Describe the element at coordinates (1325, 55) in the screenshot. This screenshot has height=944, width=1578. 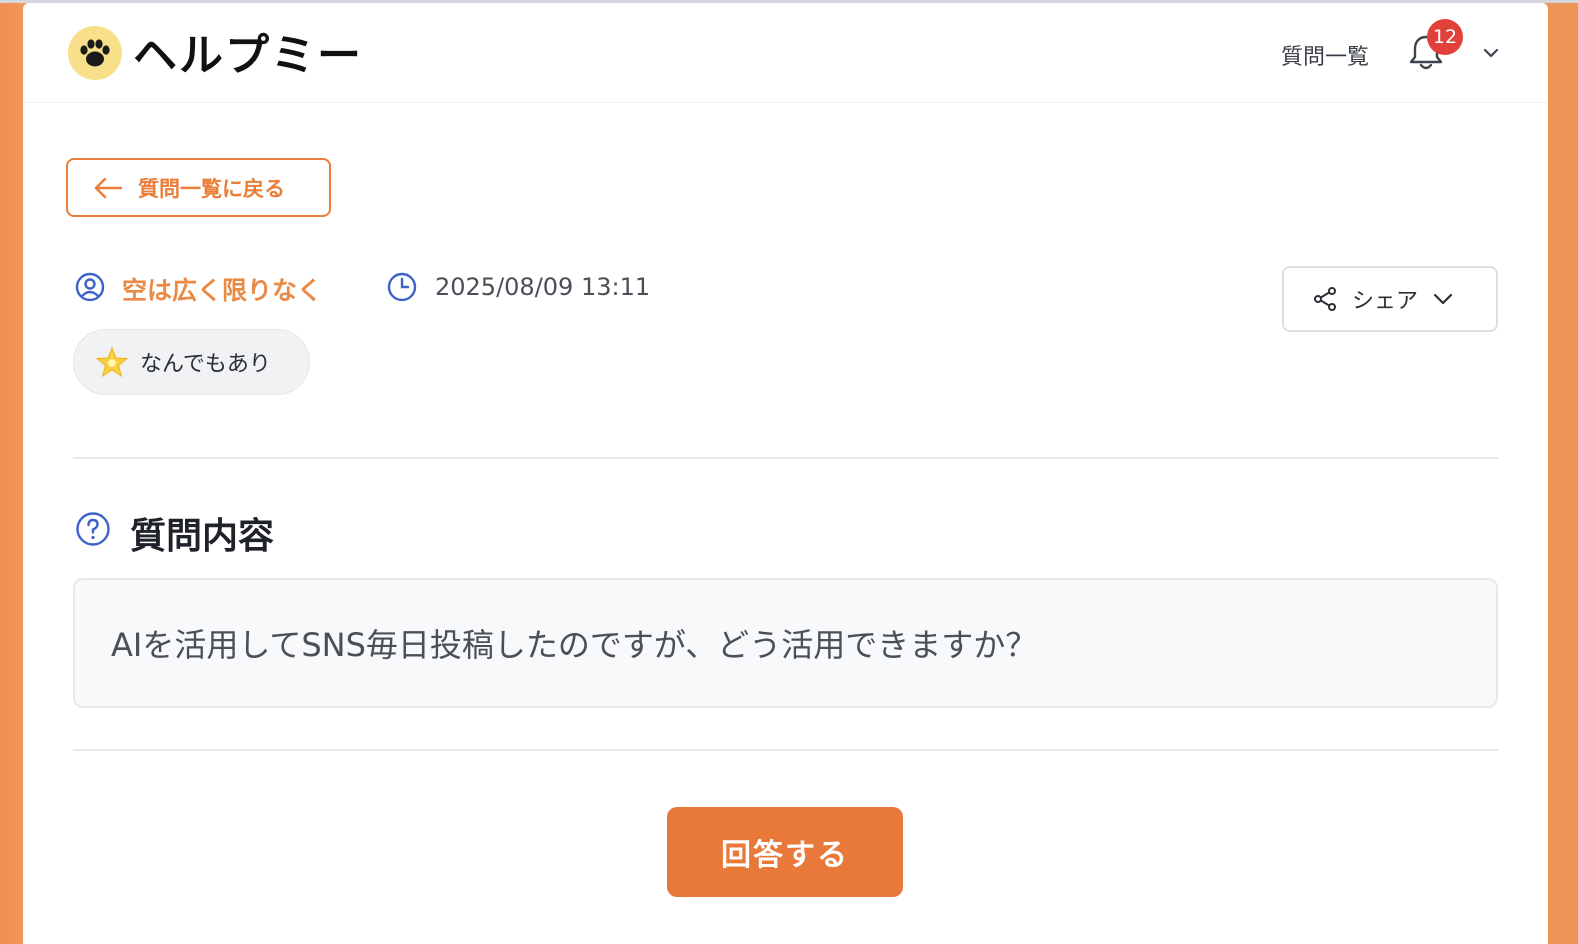
I see `nav-questions-link: 質問一覧` at that location.